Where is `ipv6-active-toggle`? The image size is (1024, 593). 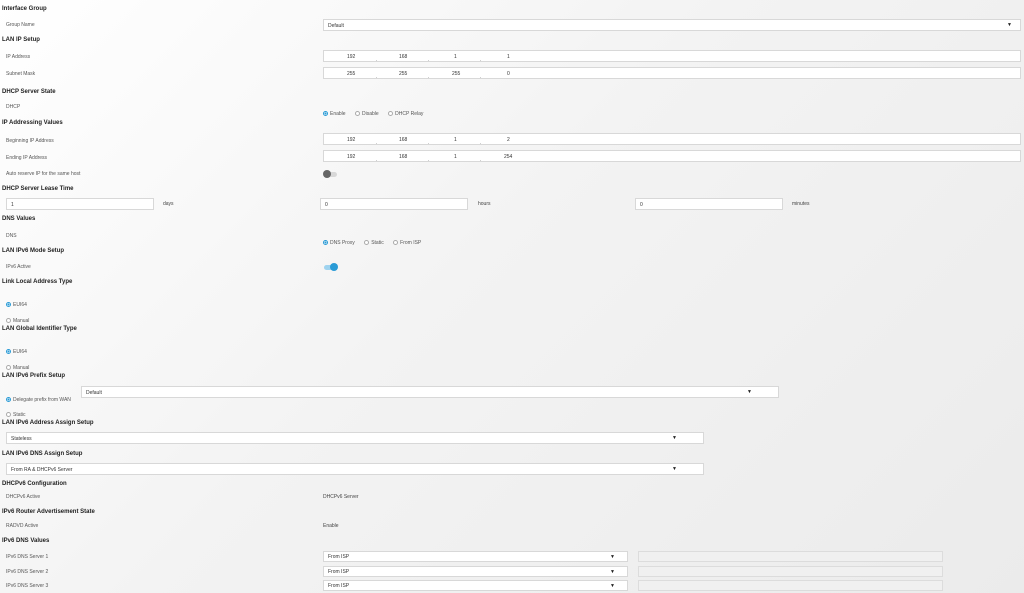 ipv6-active-toggle is located at coordinates (331, 267).